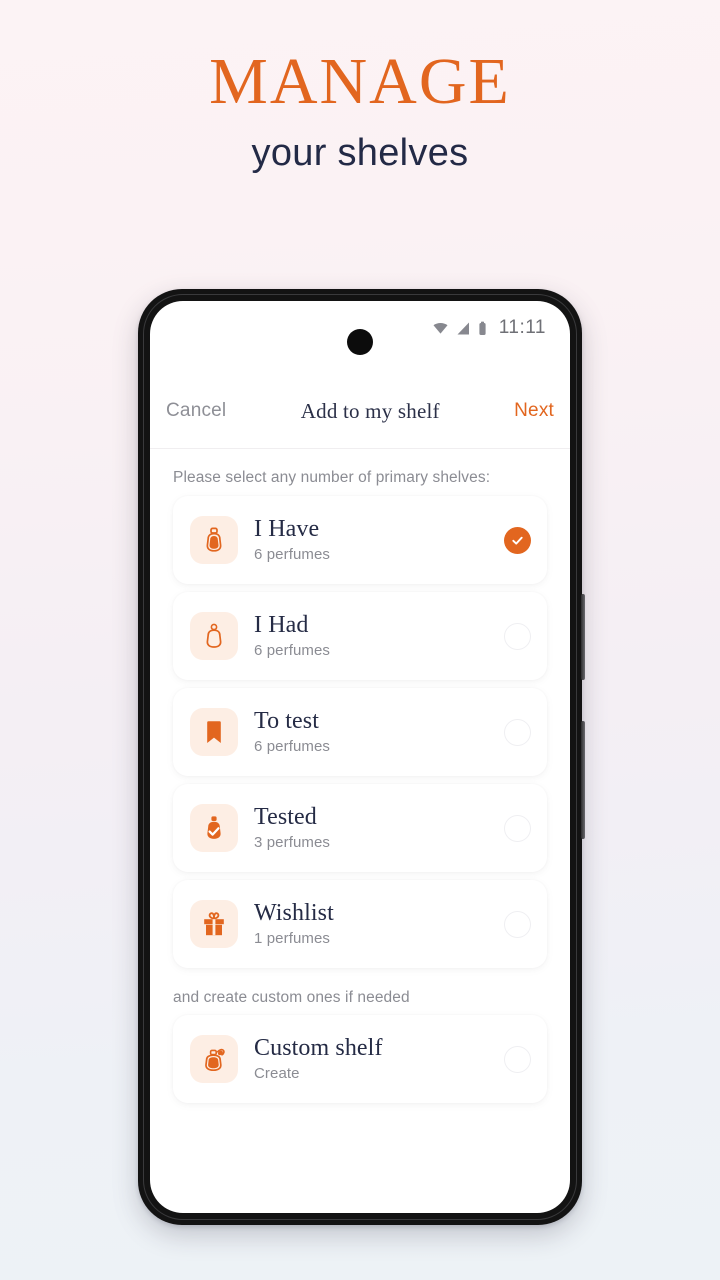 This screenshot has width=720, height=1280. What do you see at coordinates (463, 328) in the screenshot?
I see `cellular-signal-icon` at bounding box center [463, 328].